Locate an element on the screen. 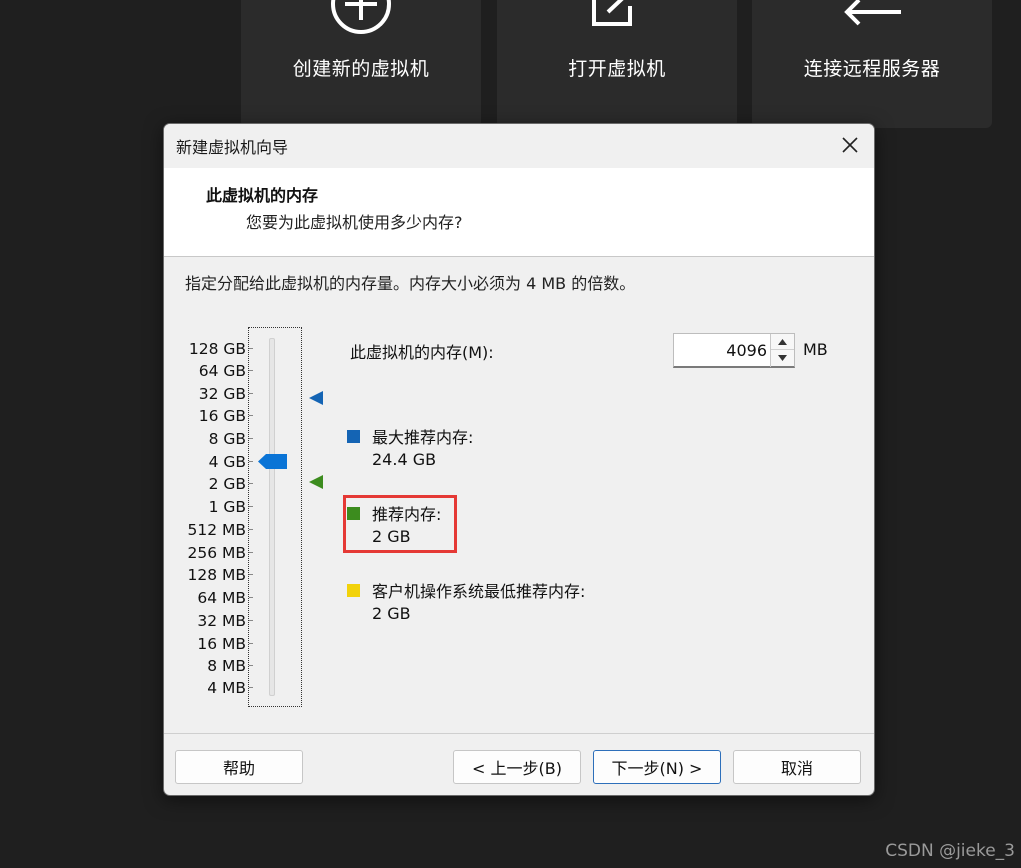 The height and width of the screenshot is (868, 1021). arrows-left-right-icon is located at coordinates (872, 13).